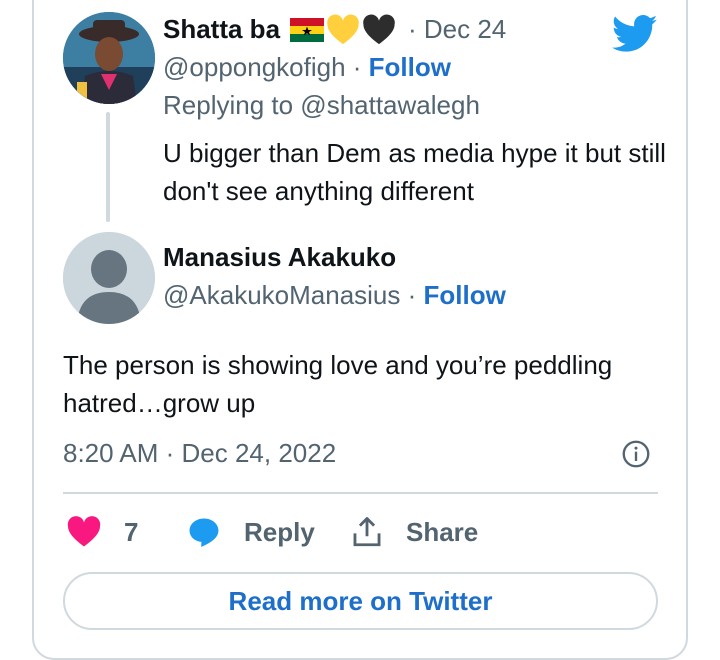 This screenshot has width=720, height=660. I want to click on default-profile-icon, so click(109, 278).